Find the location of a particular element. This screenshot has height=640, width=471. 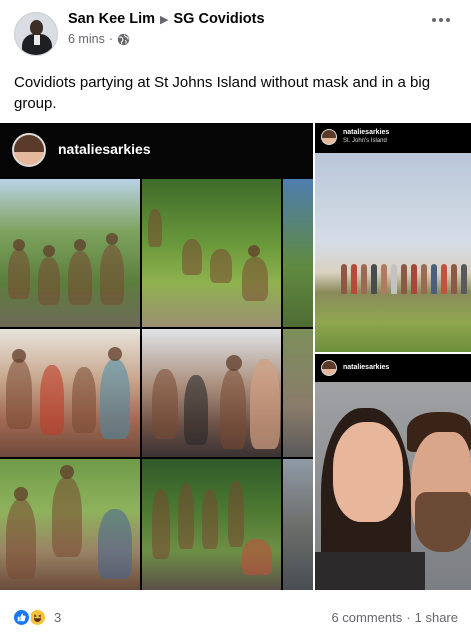

group-name: SG Covidiots is located at coordinates (219, 19).